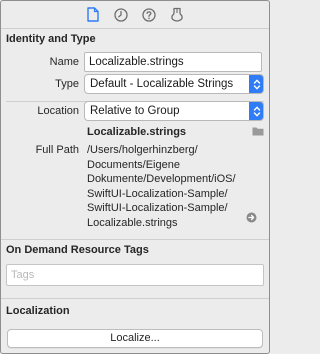  What do you see at coordinates (57, 150) in the screenshot?
I see `full-path-label: Full Path` at bounding box center [57, 150].